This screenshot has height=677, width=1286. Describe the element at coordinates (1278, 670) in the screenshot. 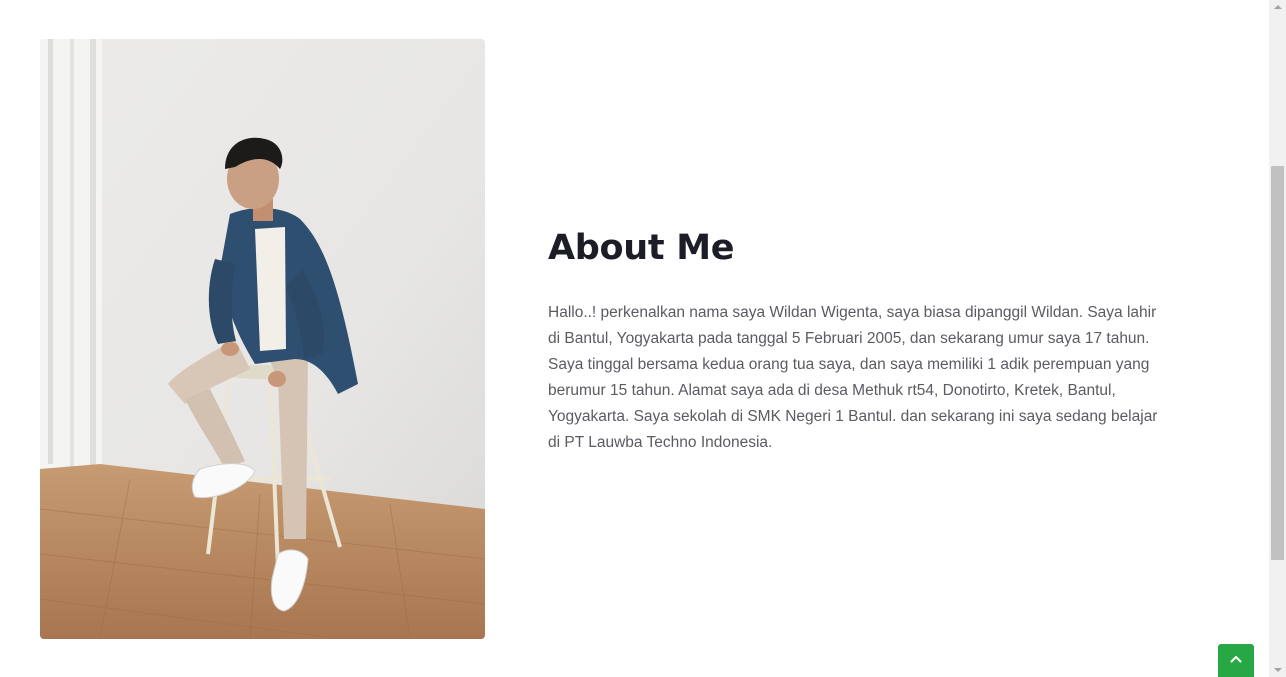

I see `scroll-down-arrow-icon` at that location.